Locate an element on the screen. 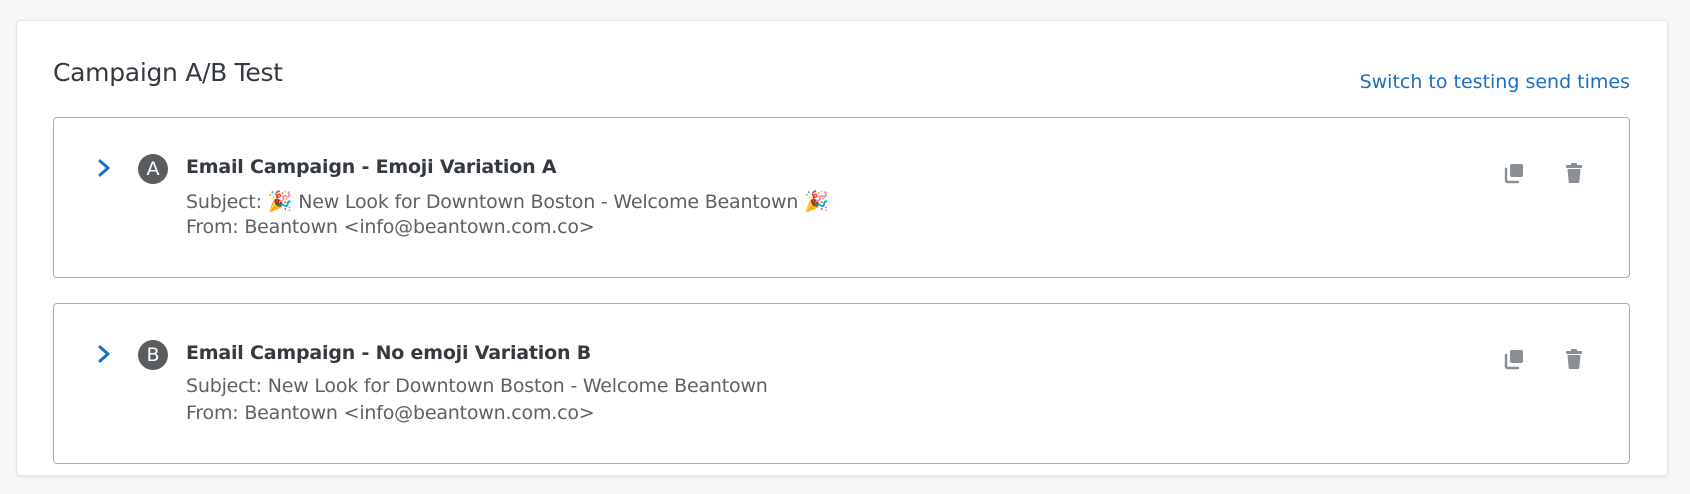 This screenshot has height=494, width=1690. page-title: Campaign A/B Test is located at coordinates (168, 72).